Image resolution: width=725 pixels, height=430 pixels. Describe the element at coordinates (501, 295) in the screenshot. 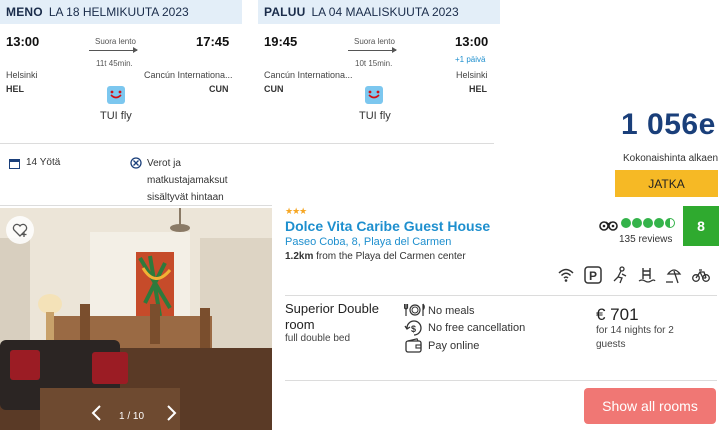

I see `hotel-divider` at that location.